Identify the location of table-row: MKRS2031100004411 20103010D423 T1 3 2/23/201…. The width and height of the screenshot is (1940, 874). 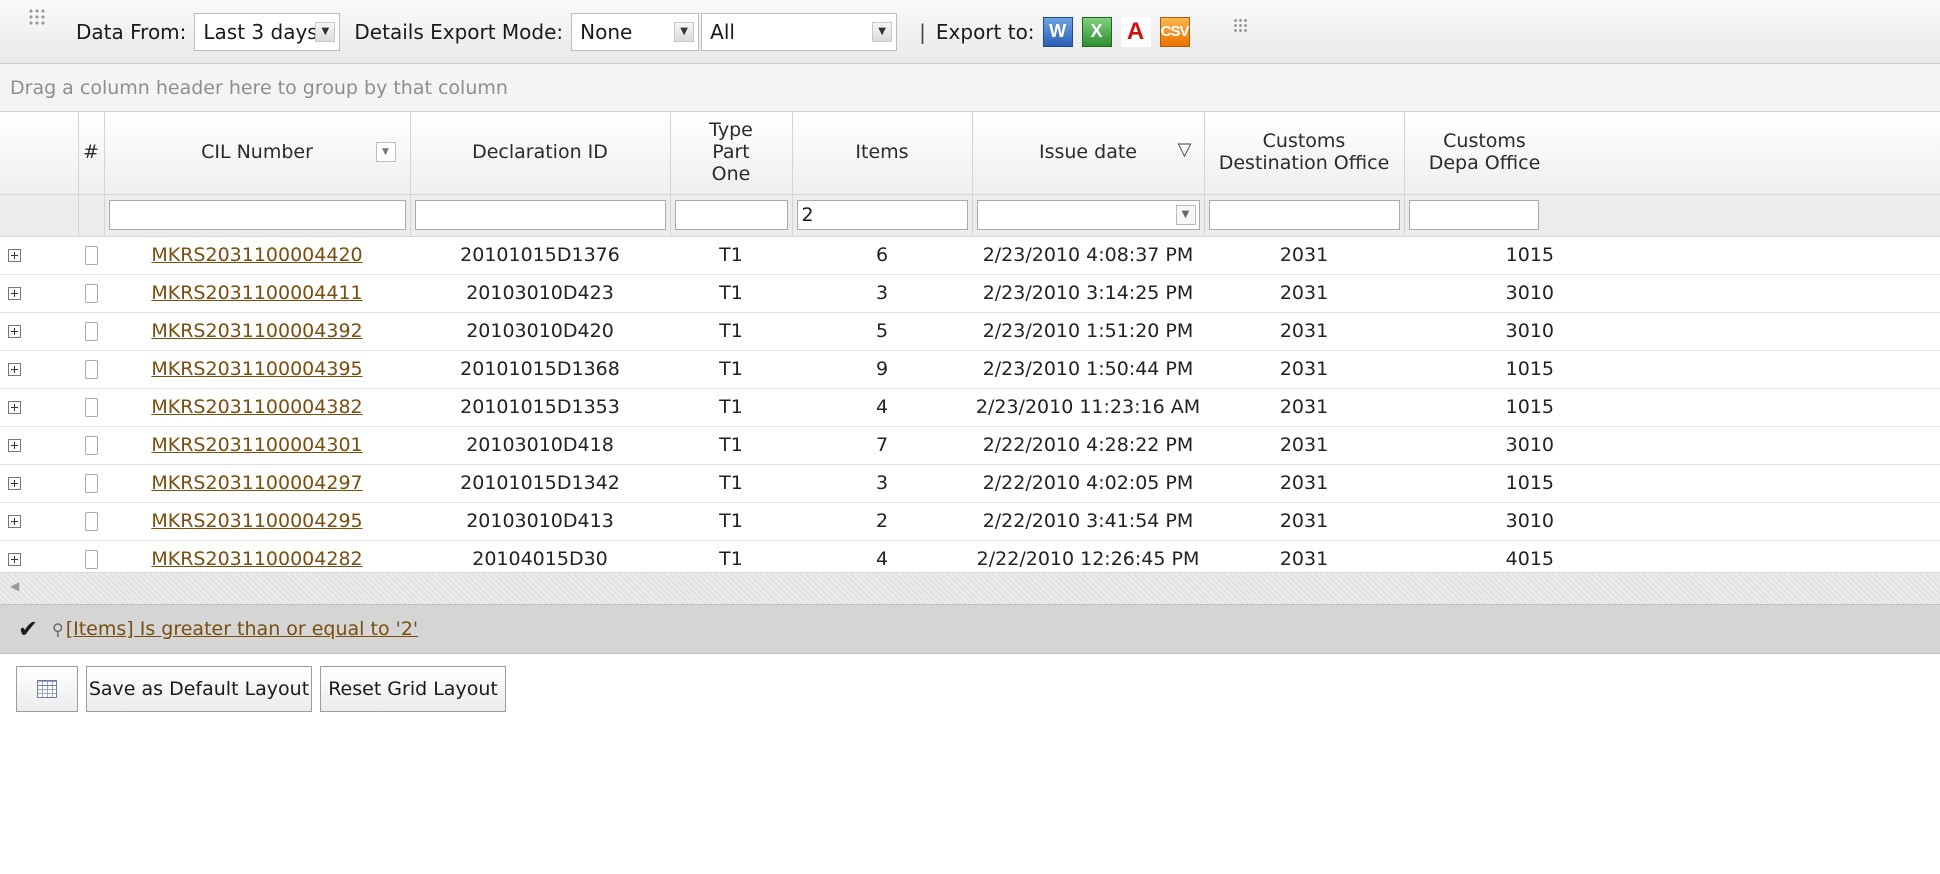
(970, 293).